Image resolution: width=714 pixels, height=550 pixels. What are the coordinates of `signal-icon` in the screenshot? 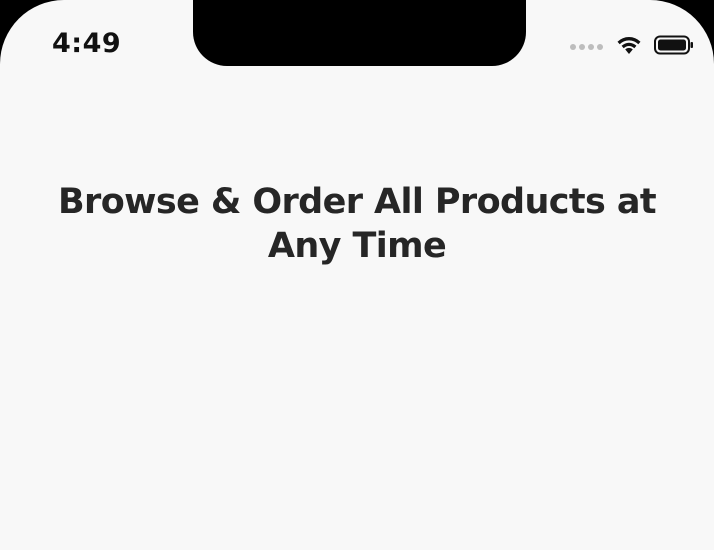 It's located at (588, 47).